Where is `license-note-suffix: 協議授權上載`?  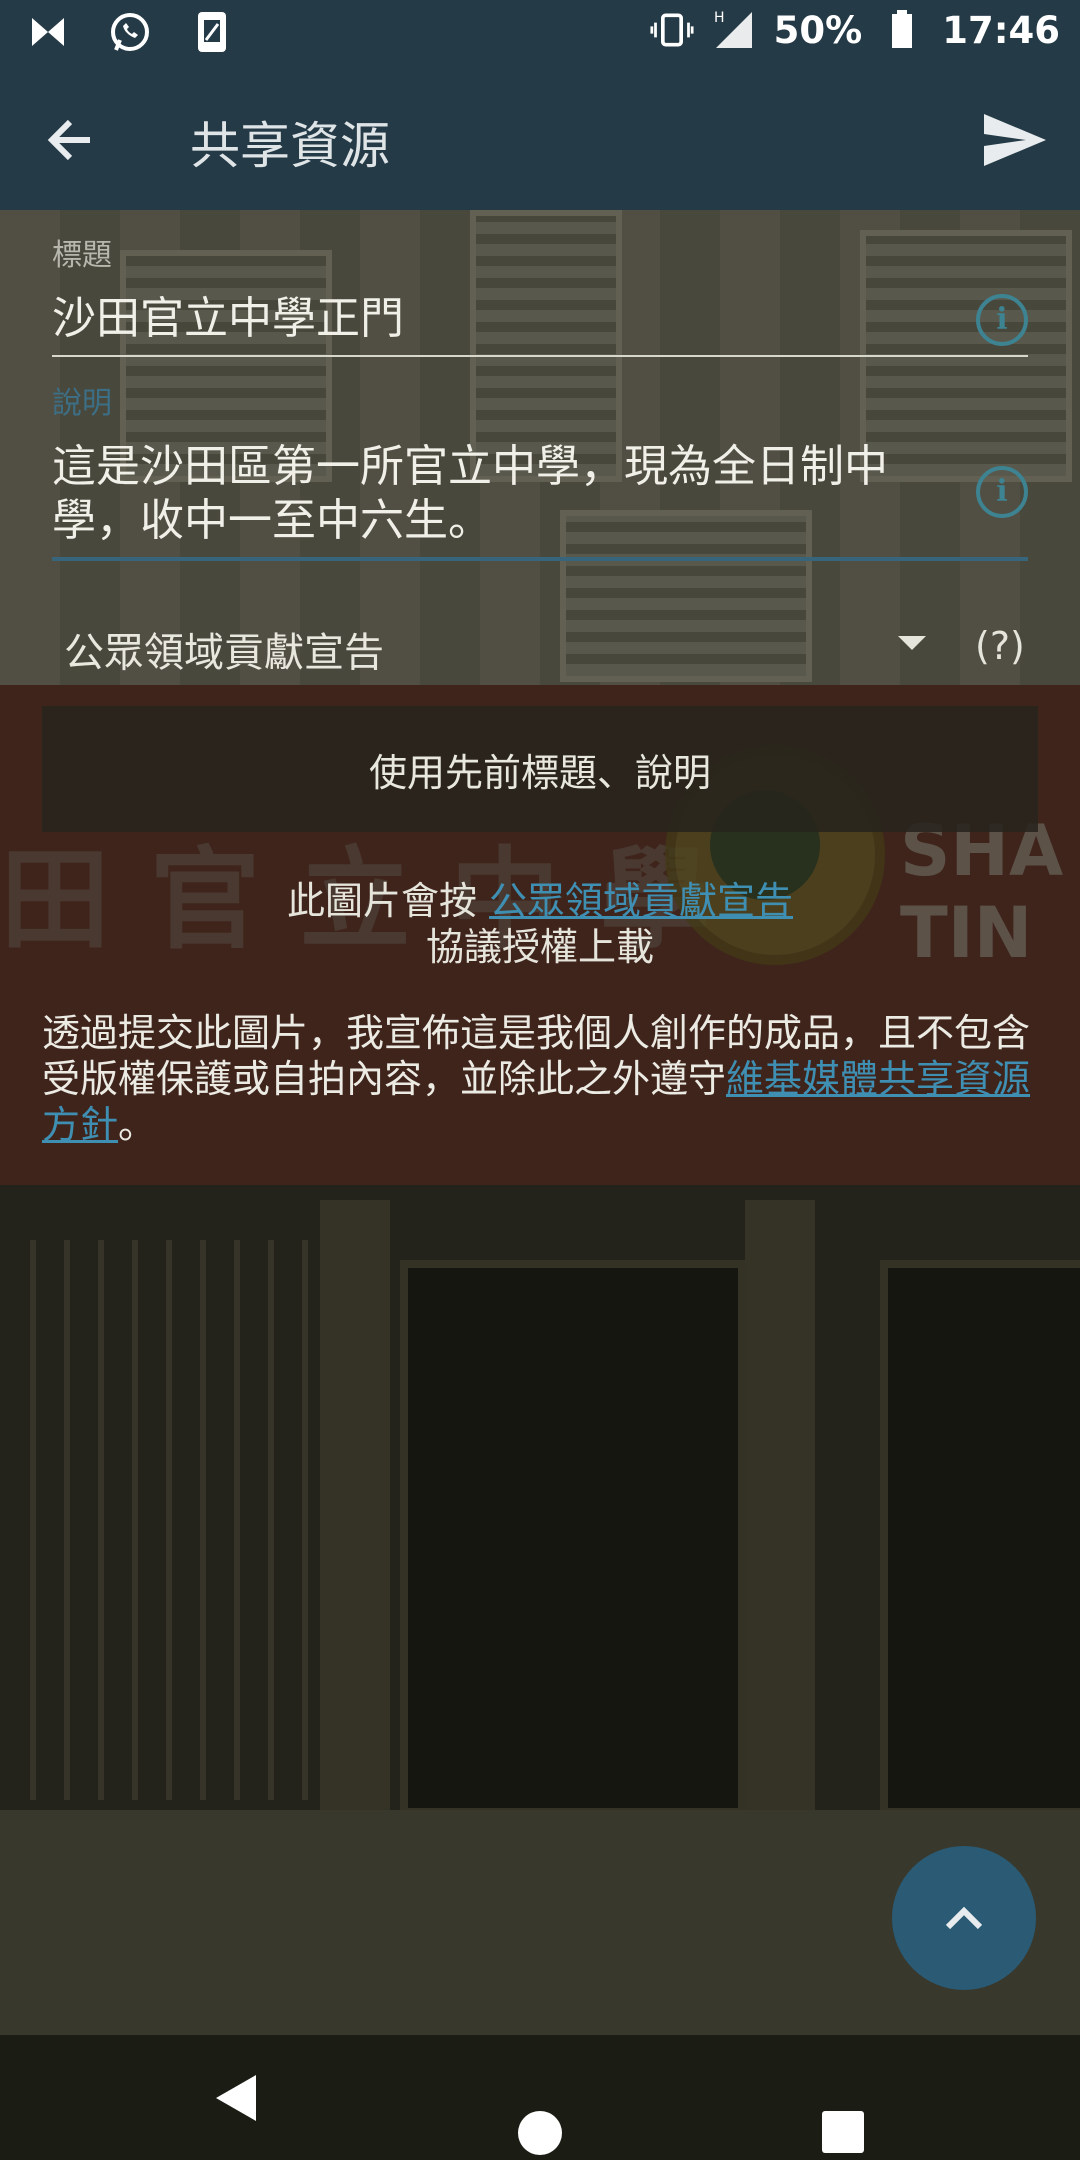 license-note-suffix: 協議授權上載 is located at coordinates (539, 947).